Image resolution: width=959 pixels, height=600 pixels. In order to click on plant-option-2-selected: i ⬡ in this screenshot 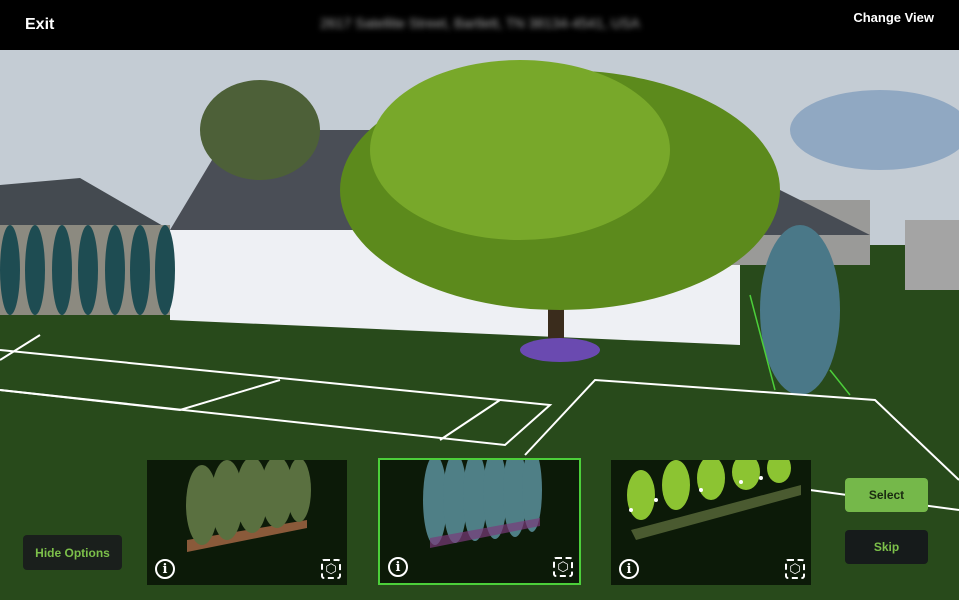, I will do `click(479, 516)`.